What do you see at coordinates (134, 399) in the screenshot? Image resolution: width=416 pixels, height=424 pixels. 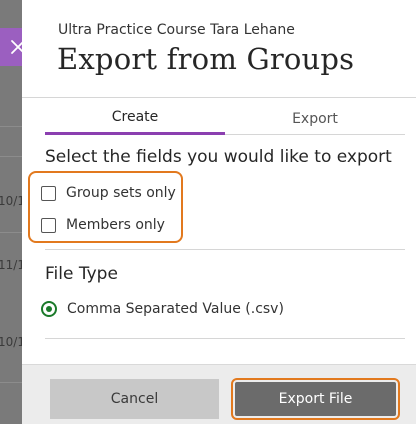 I see `cancel-button: Cancel` at bounding box center [134, 399].